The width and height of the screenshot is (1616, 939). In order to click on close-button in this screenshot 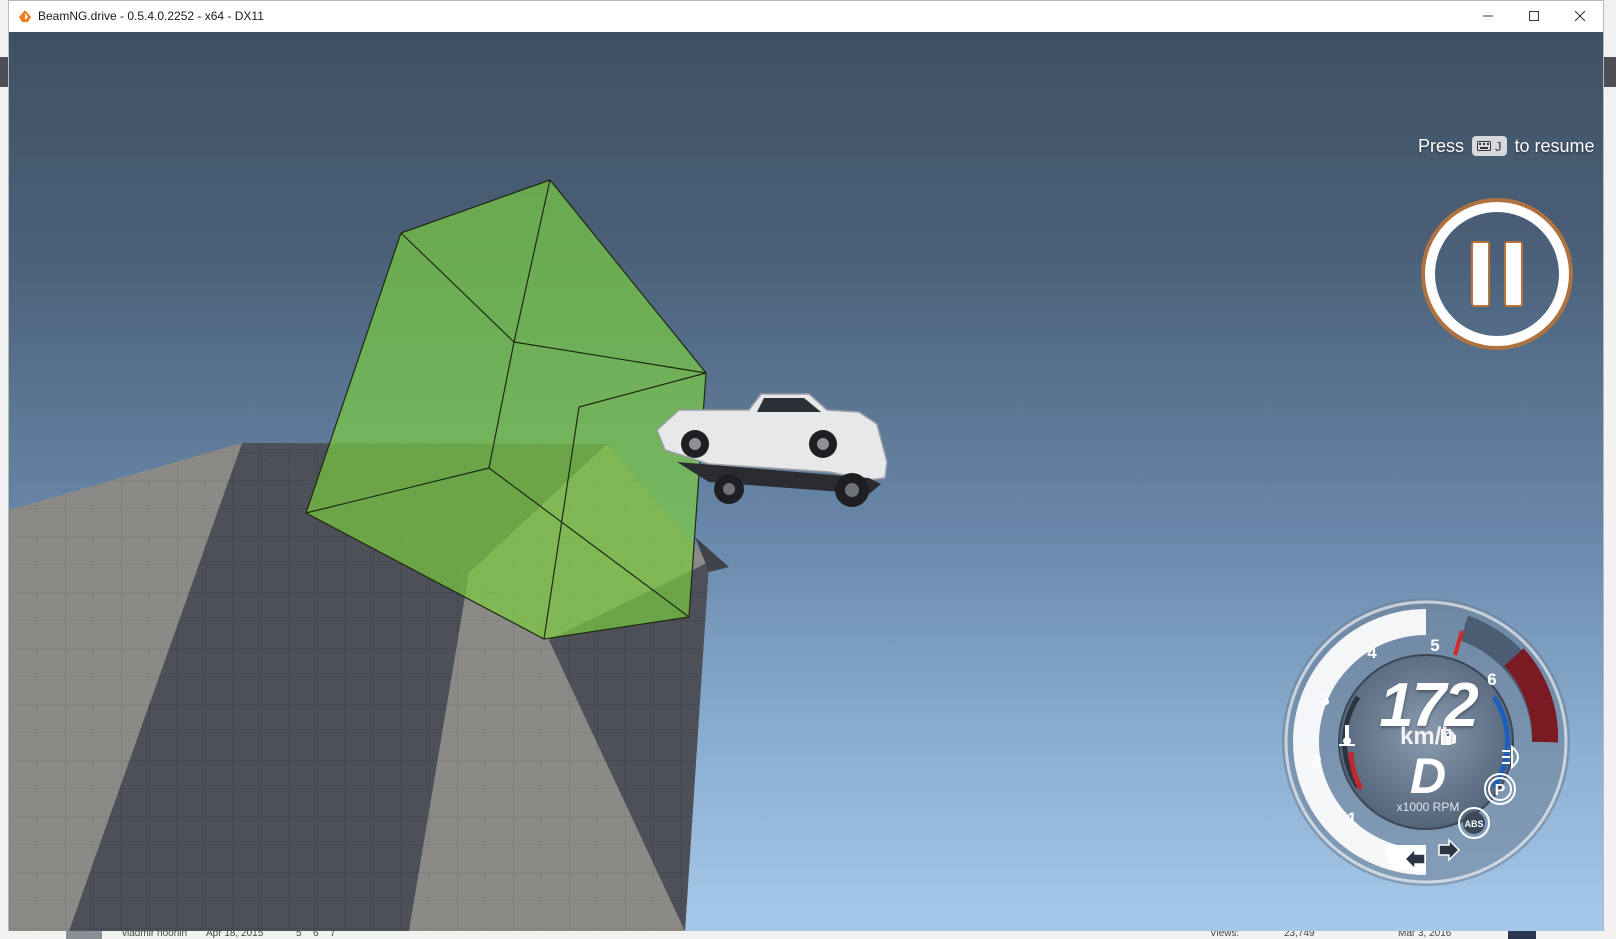, I will do `click(1580, 16)`.